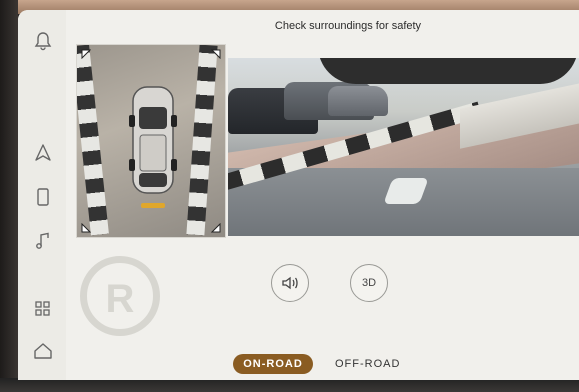  What do you see at coordinates (93, 140) in the screenshot?
I see `curb-stripe-left` at bounding box center [93, 140].